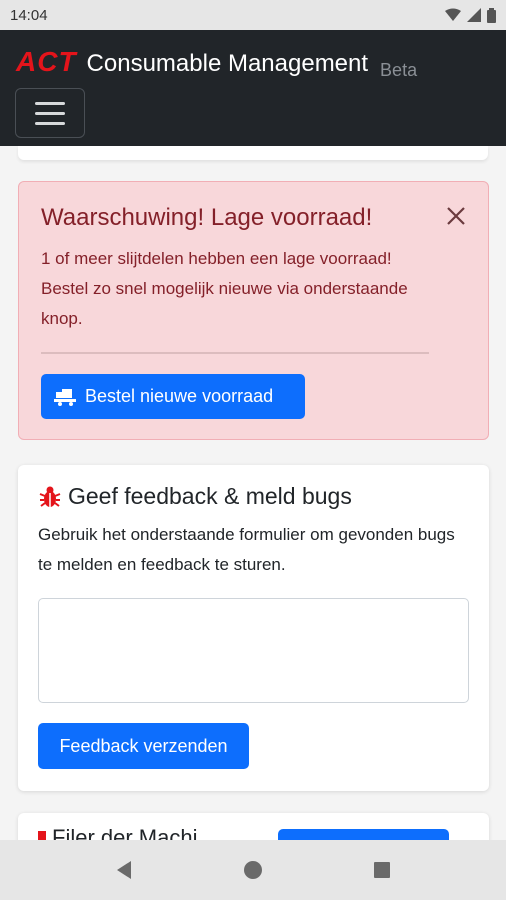 This screenshot has height=900, width=506. I want to click on send-feedback-button: Feedback verzenden, so click(143, 746).